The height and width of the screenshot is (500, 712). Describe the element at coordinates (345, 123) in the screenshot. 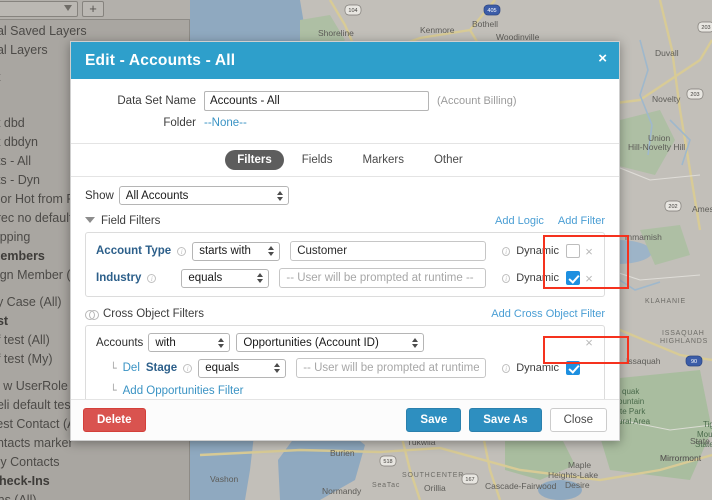

I see `folder-row: Folder --None--` at that location.